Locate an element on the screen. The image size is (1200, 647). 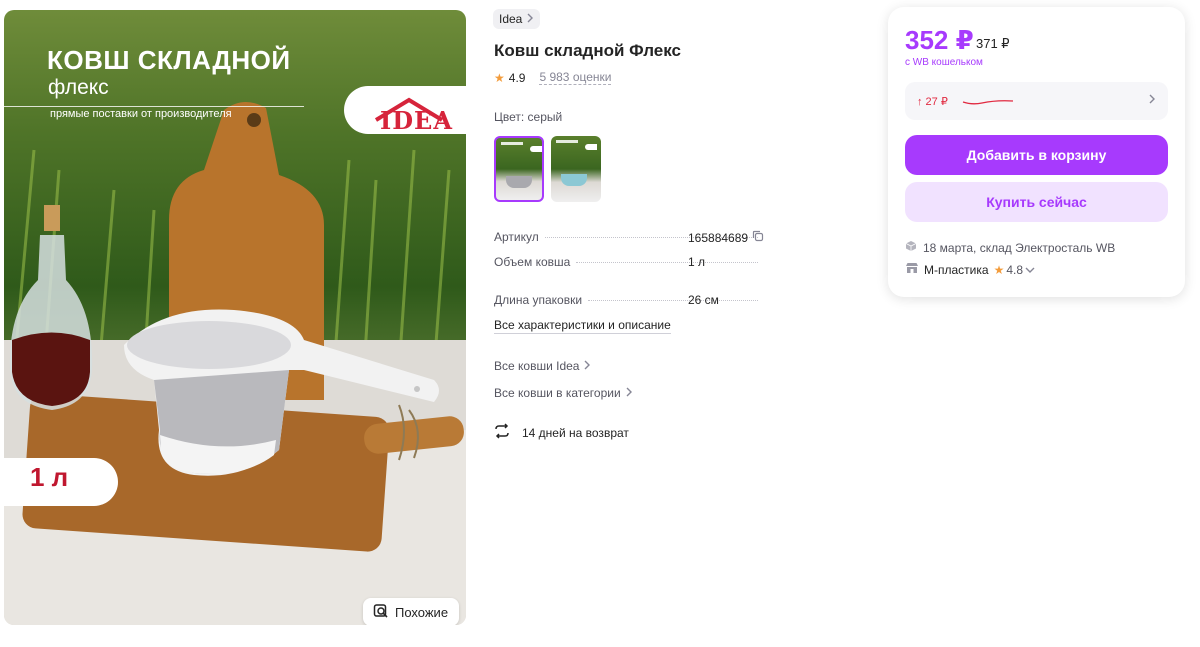
spec-row-volume: Объем ковша 1 л is located at coordinates (629, 262).